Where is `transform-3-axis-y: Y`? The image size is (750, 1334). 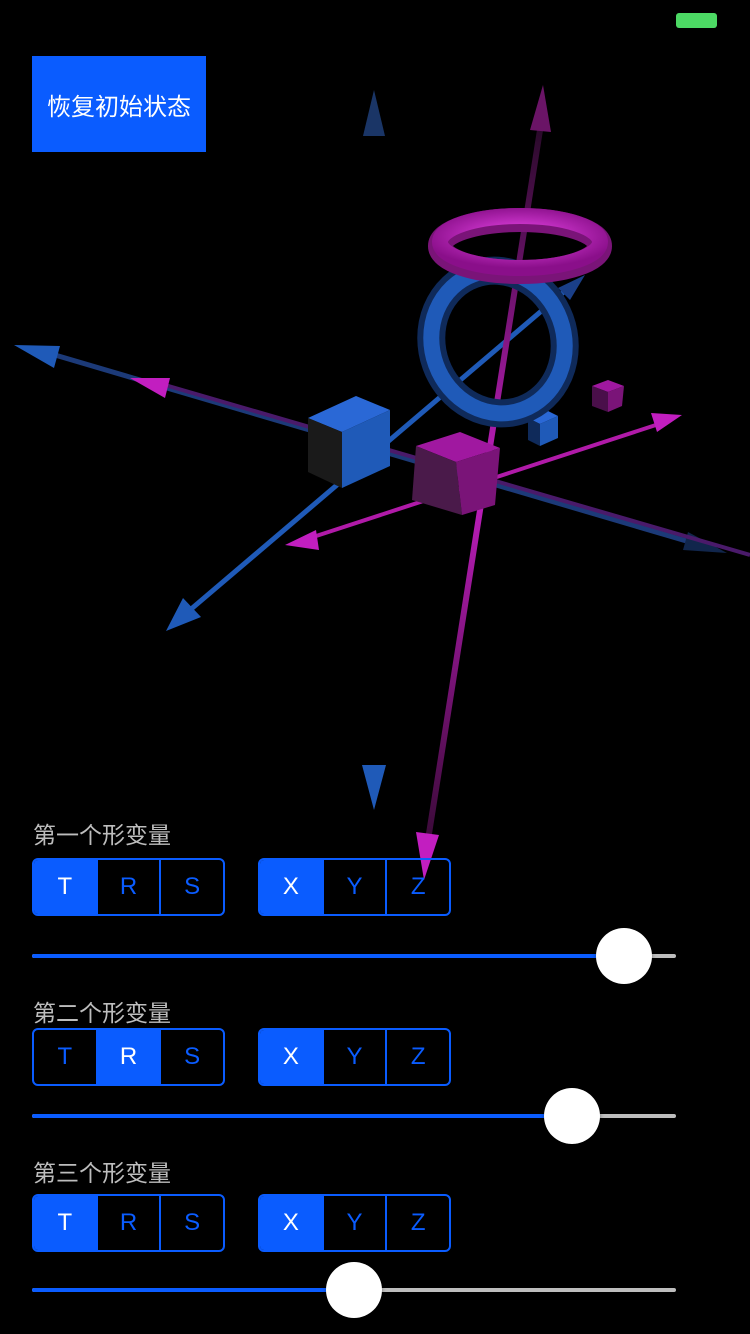
transform-3-axis-y: Y is located at coordinates (356, 1223).